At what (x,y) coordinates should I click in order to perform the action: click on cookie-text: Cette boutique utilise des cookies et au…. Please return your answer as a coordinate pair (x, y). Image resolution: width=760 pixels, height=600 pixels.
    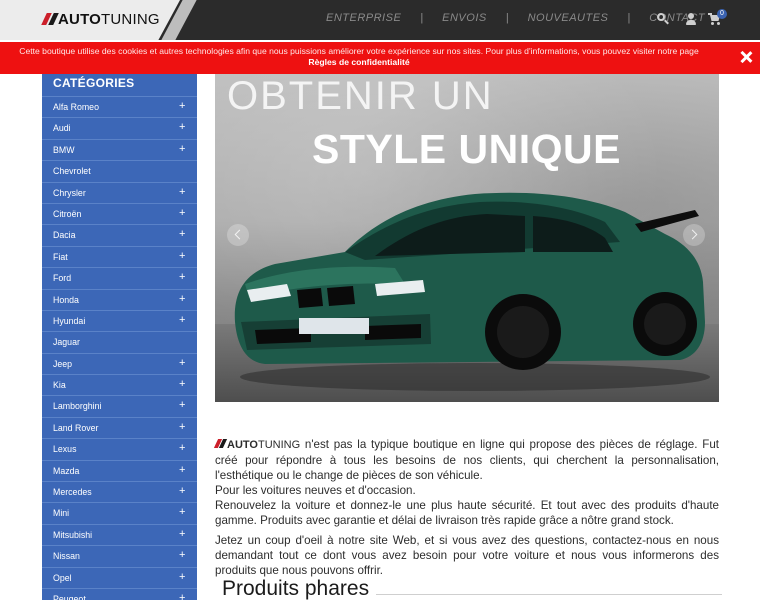
    Looking at the image, I should click on (359, 51).